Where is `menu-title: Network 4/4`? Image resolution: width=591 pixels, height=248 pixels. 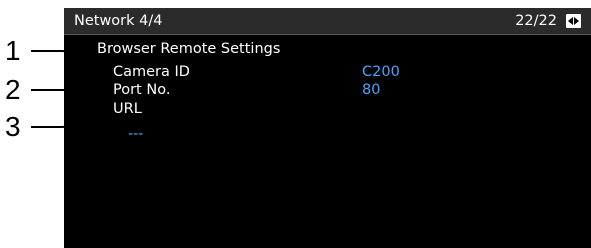 menu-title: Network 4/4 is located at coordinates (118, 21).